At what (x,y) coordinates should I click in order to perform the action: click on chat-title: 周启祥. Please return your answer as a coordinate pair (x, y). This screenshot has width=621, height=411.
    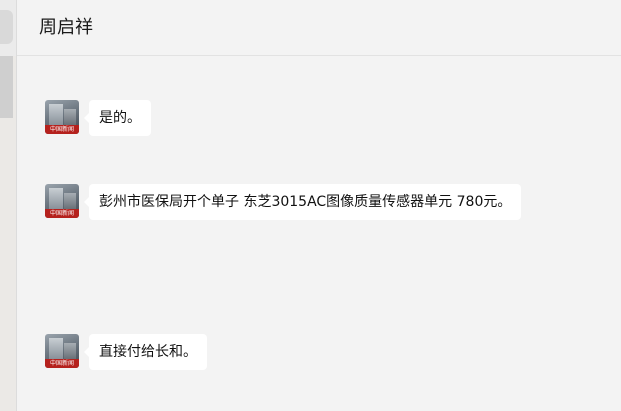
    Looking at the image, I should click on (66, 27).